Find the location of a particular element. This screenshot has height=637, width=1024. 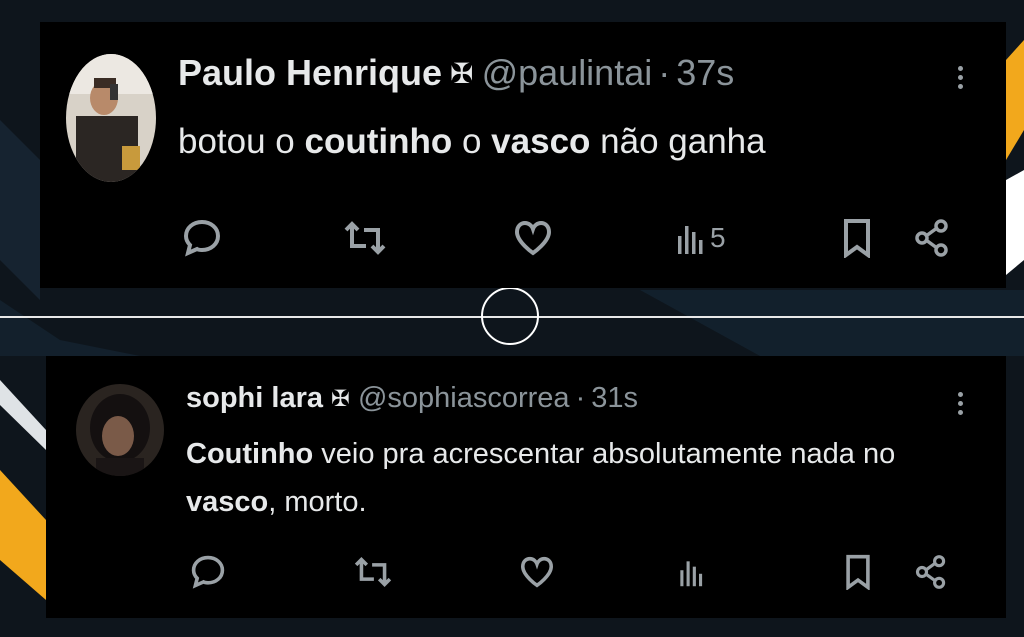

views-button: 5 is located at coordinates (701, 238).